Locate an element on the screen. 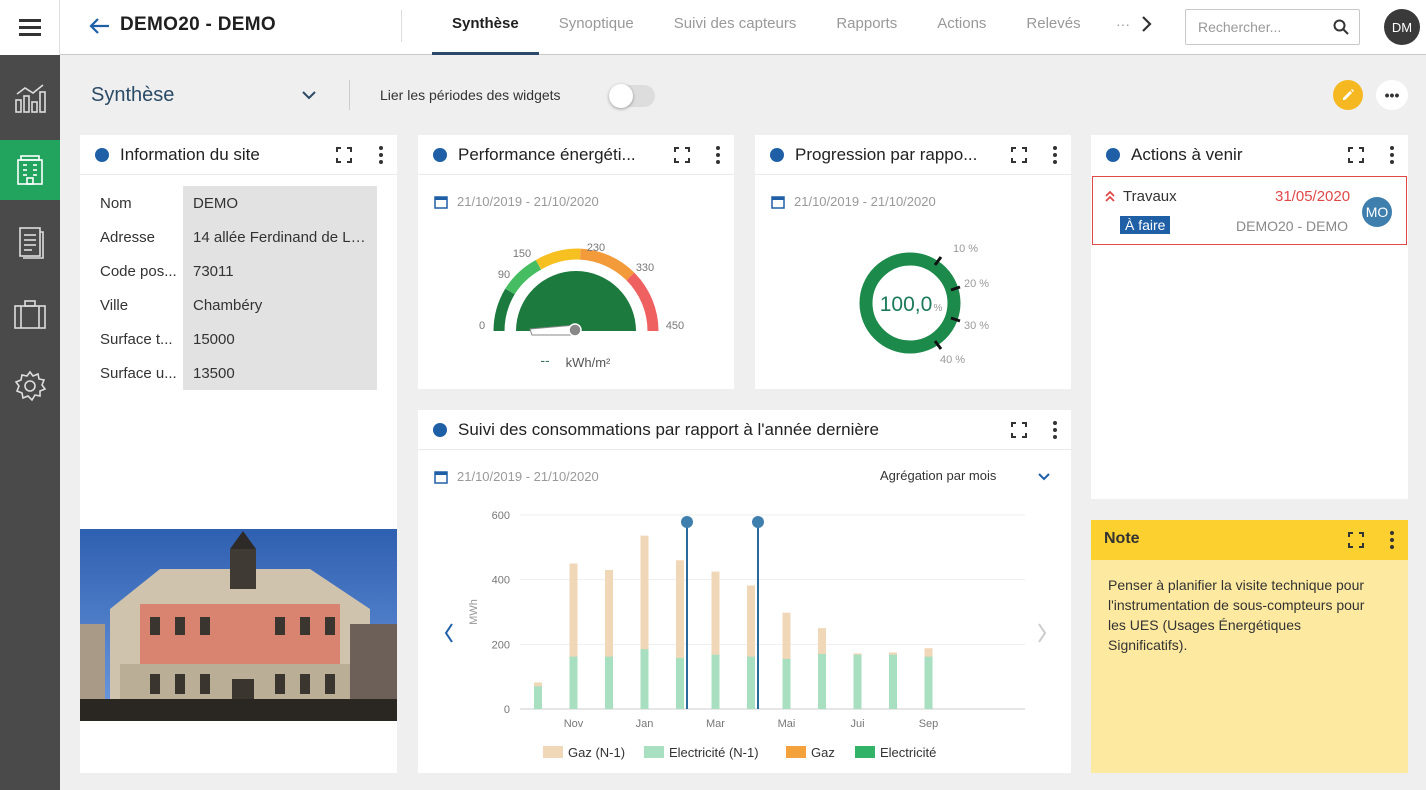 The width and height of the screenshot is (1426, 790). x-tick-label: Mar is located at coordinates (715, 724).